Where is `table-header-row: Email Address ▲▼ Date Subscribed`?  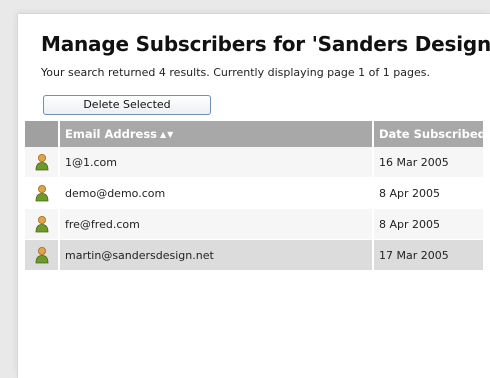 table-header-row: Email Address ▲▼ Date Subscribed is located at coordinates (255, 134).